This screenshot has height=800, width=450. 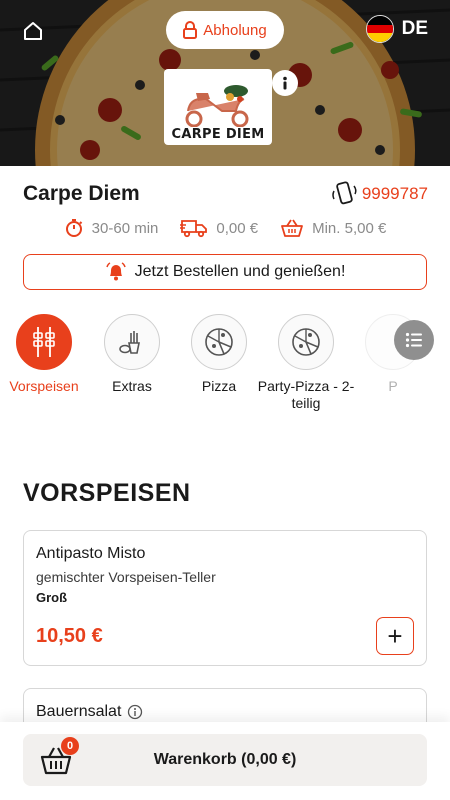 What do you see at coordinates (52, 597) in the screenshot?
I see `item-size: Groß` at bounding box center [52, 597].